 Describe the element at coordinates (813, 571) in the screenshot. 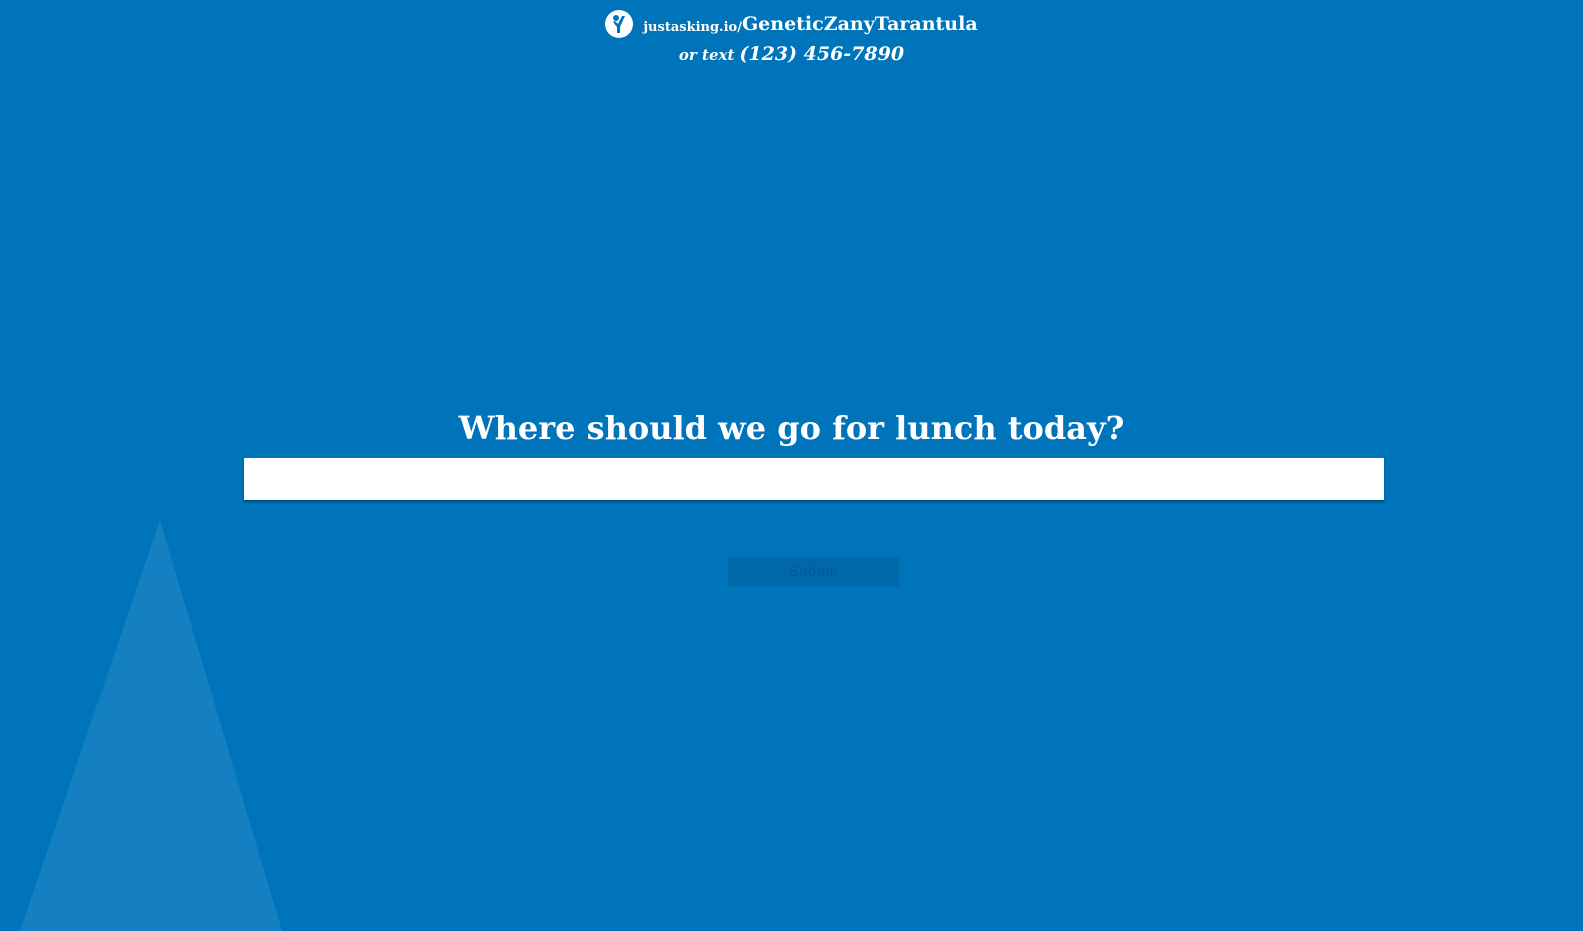

I see `submit-button: Submit` at that location.